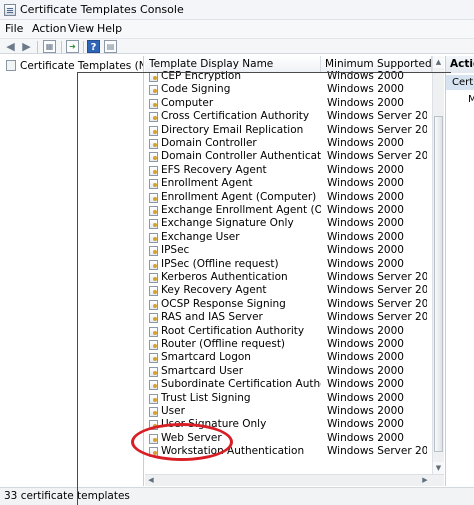 This screenshot has height=505, width=474. I want to click on template-name: Exchange User, so click(200, 236).